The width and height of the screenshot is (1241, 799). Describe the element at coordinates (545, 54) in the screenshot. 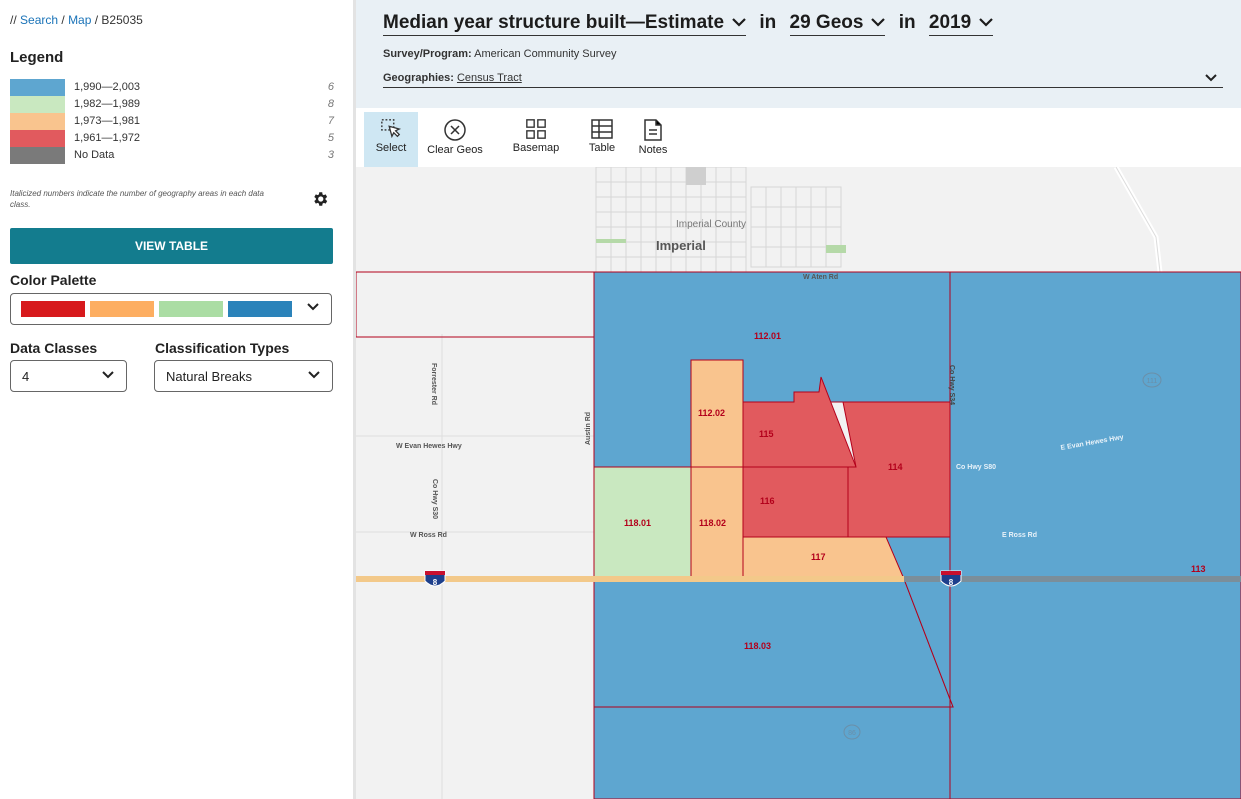

I see `survey-value: American Community Survey` at that location.